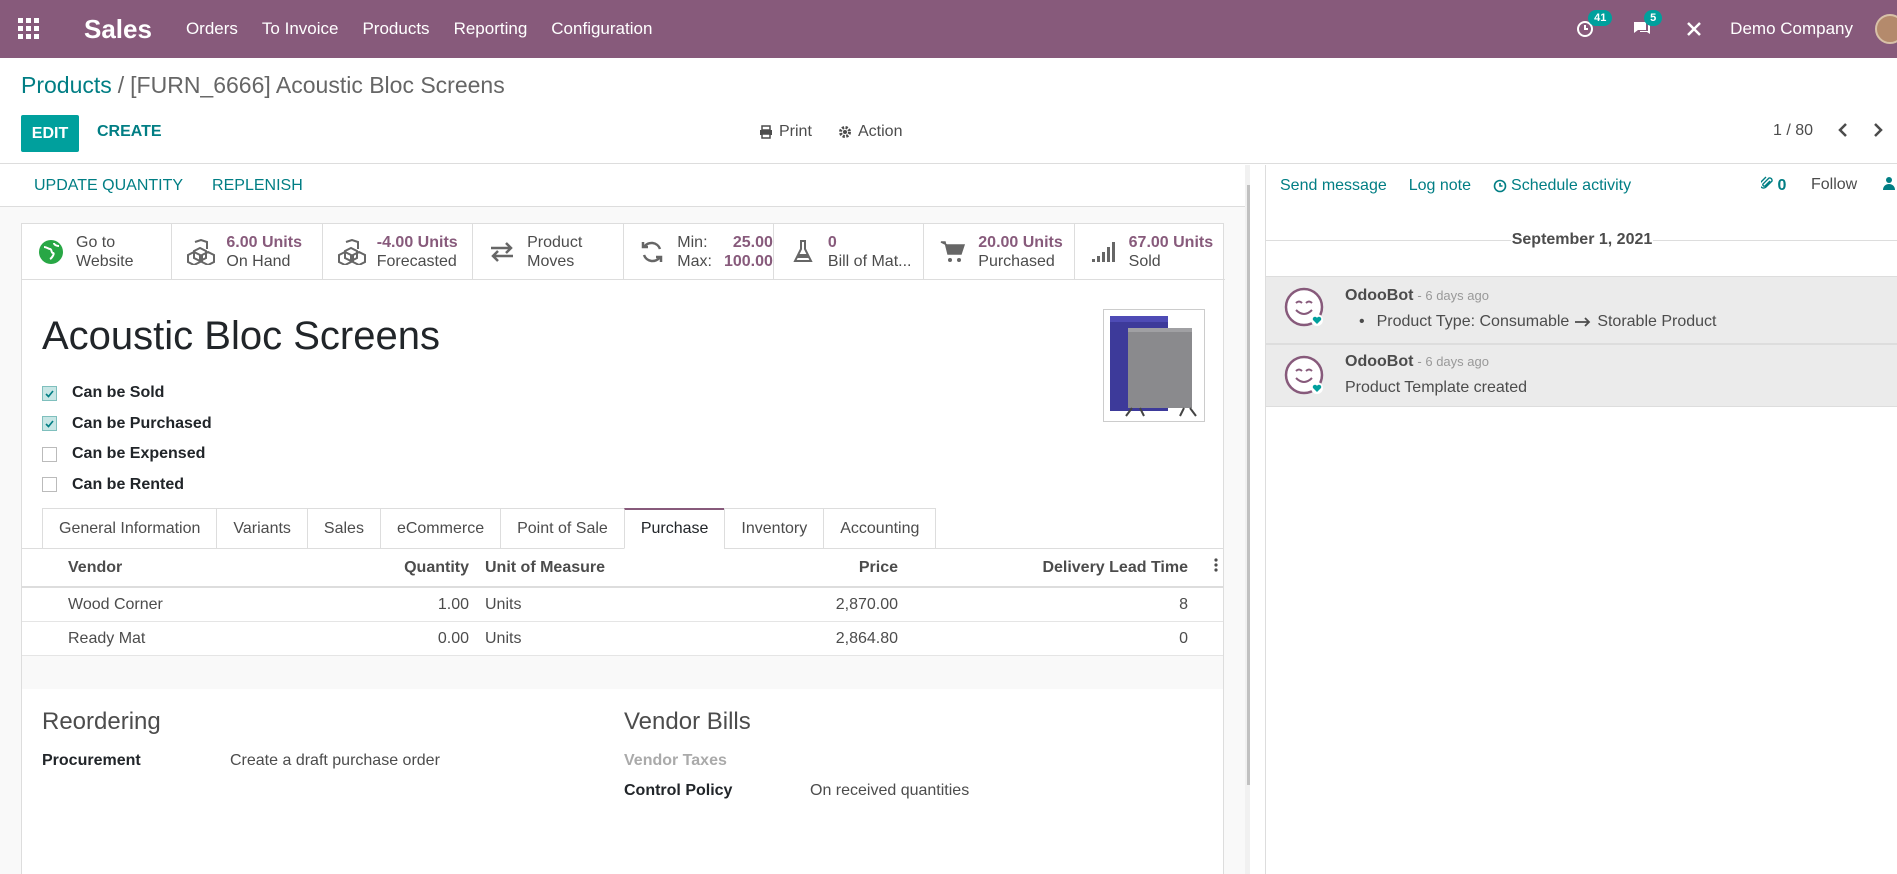  What do you see at coordinates (1215, 567) in the screenshot?
I see `optional-columns-icon` at bounding box center [1215, 567].